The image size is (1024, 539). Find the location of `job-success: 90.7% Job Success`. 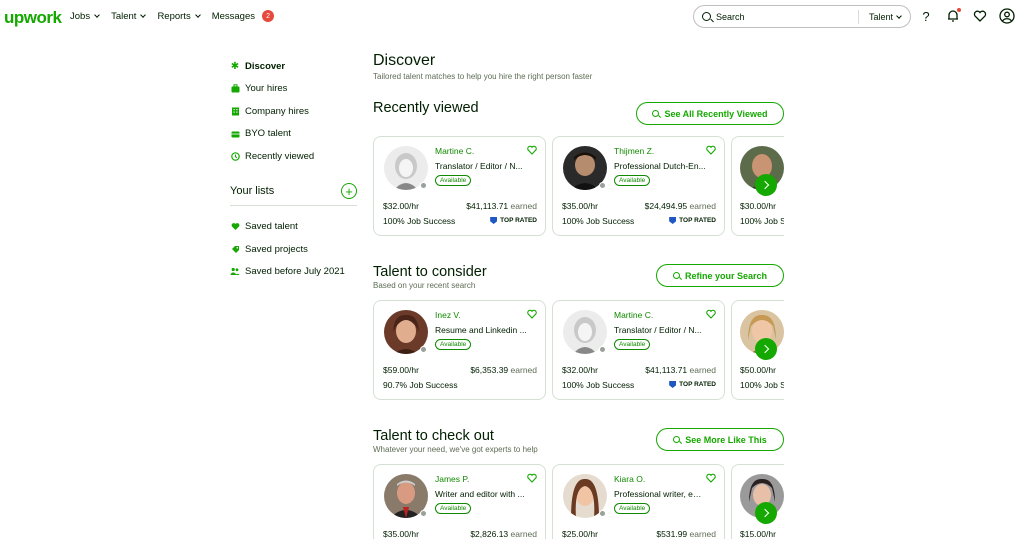

job-success: 90.7% Job Success is located at coordinates (420, 385).